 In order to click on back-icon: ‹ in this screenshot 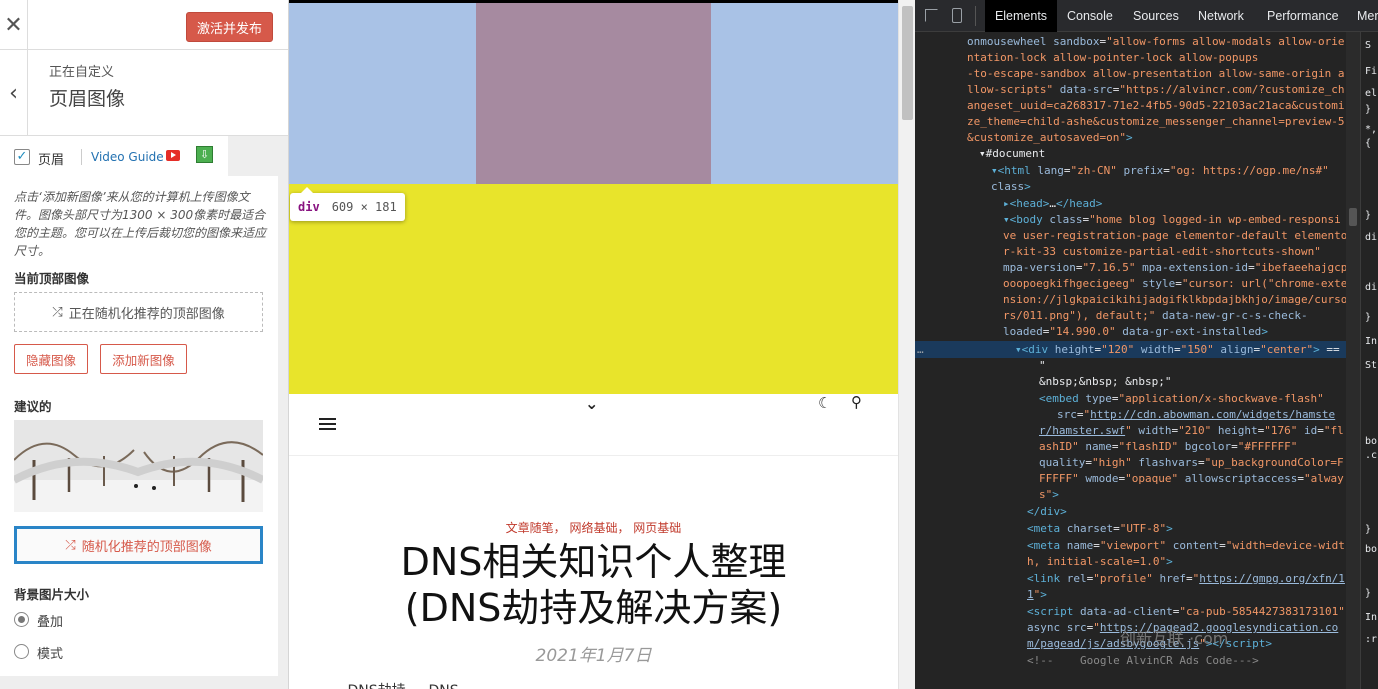, I will do `click(14, 93)`.